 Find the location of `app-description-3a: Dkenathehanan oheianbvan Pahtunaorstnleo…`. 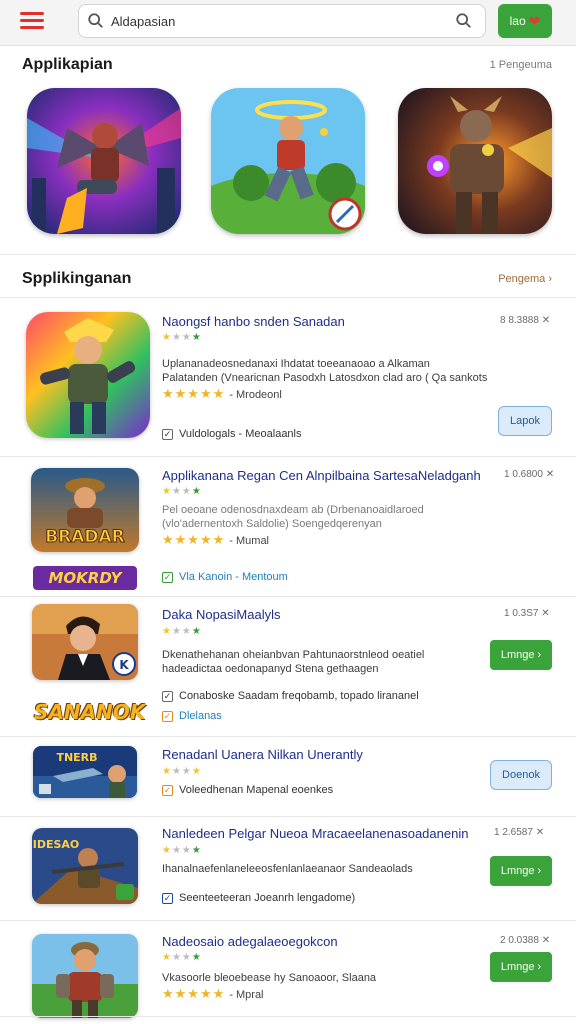

app-description-3a: Dkenathehanan oheianbvan Pahtunaorstnleo… is located at coordinates (293, 655).